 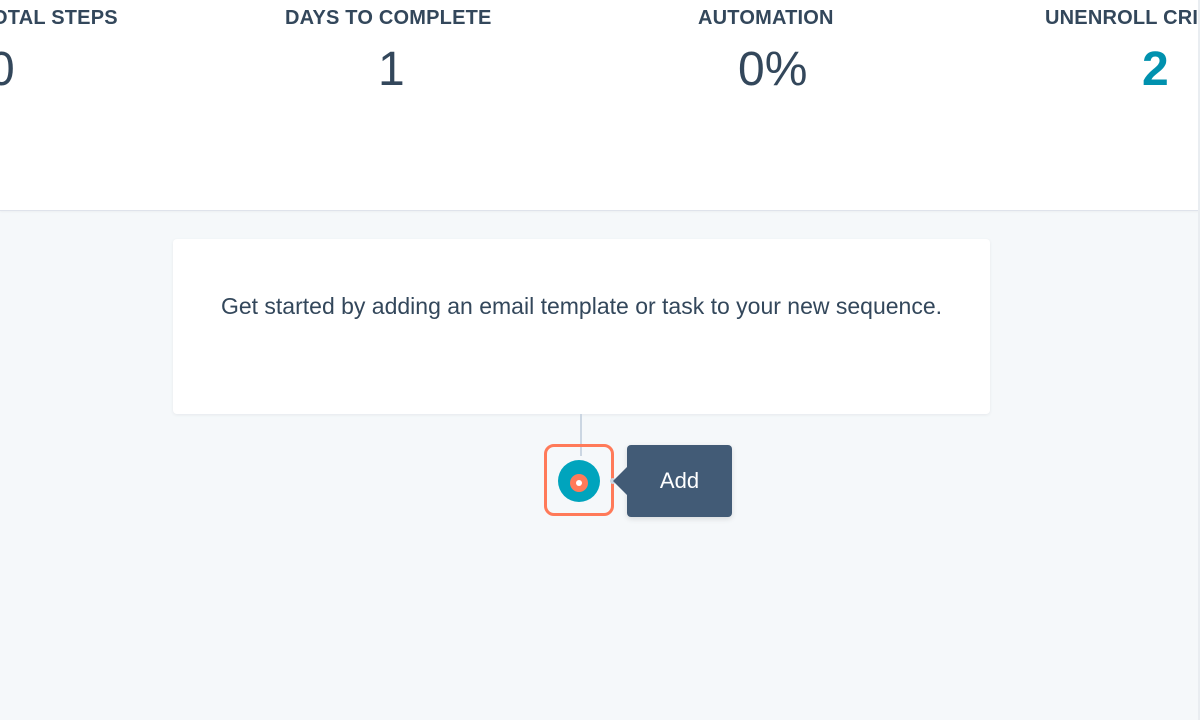 What do you see at coordinates (391, 69) in the screenshot?
I see `stat-value: 1` at bounding box center [391, 69].